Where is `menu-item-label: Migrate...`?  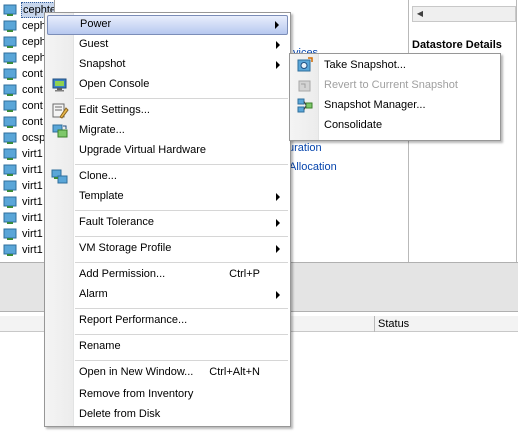
menu-item-label: Migrate... is located at coordinates (102, 130).